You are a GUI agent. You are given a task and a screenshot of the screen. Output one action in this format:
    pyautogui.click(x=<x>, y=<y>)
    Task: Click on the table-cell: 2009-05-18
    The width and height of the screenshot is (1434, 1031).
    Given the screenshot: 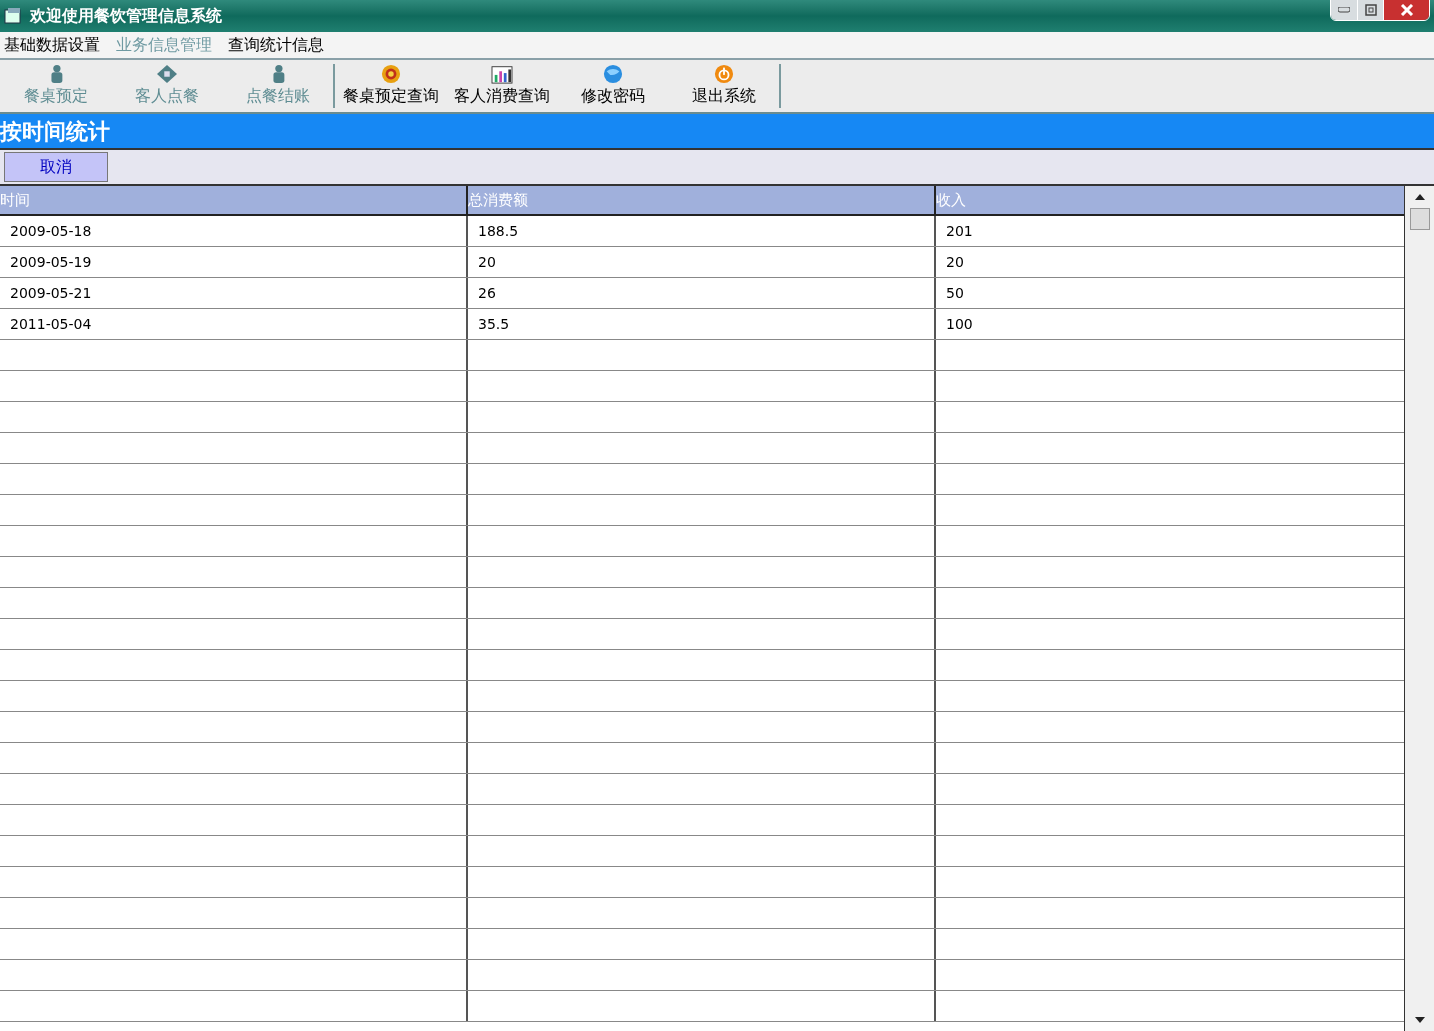 What is the action you would take?
    pyautogui.click(x=234, y=231)
    